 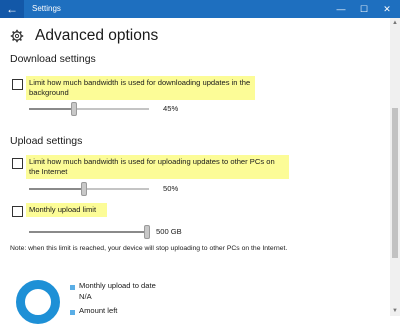 I want to click on close-icon: ✕, so click(x=387, y=9).